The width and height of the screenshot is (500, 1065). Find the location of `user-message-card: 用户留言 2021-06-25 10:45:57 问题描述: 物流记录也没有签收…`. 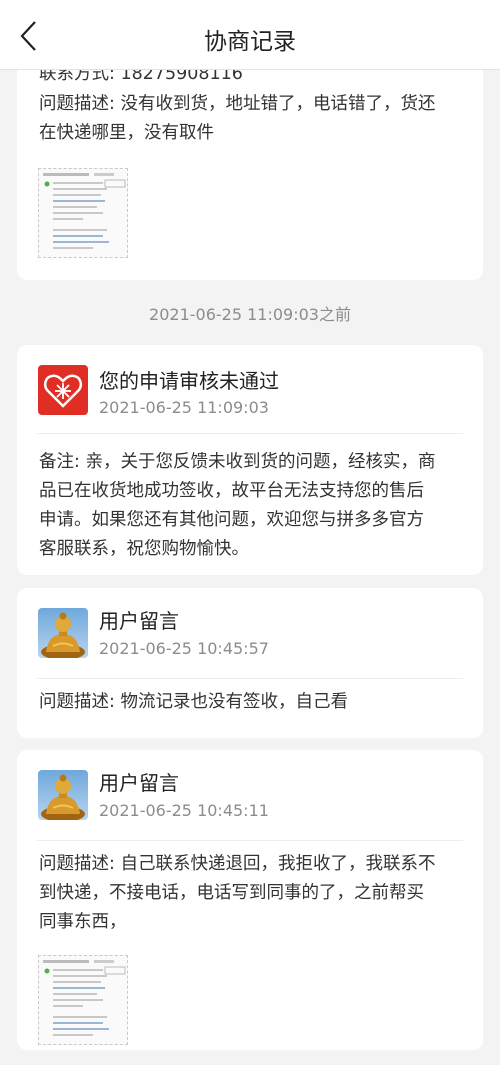

user-message-card: 用户留言 2021-06-25 10:45:57 问题描述: 物流记录也没有签收… is located at coordinates (250, 663).